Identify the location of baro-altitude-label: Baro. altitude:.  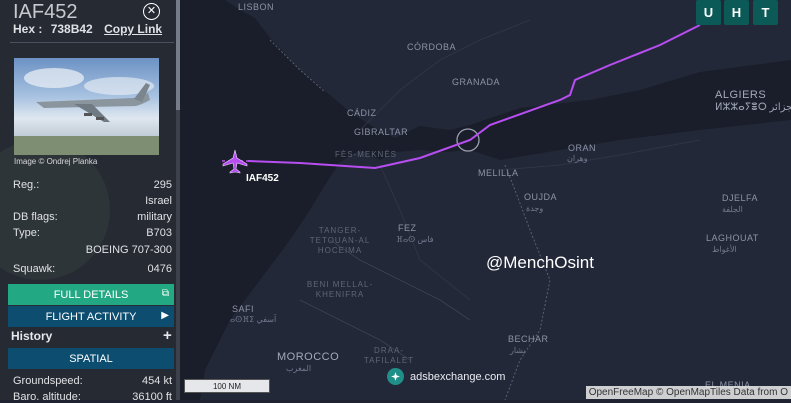
(47, 397).